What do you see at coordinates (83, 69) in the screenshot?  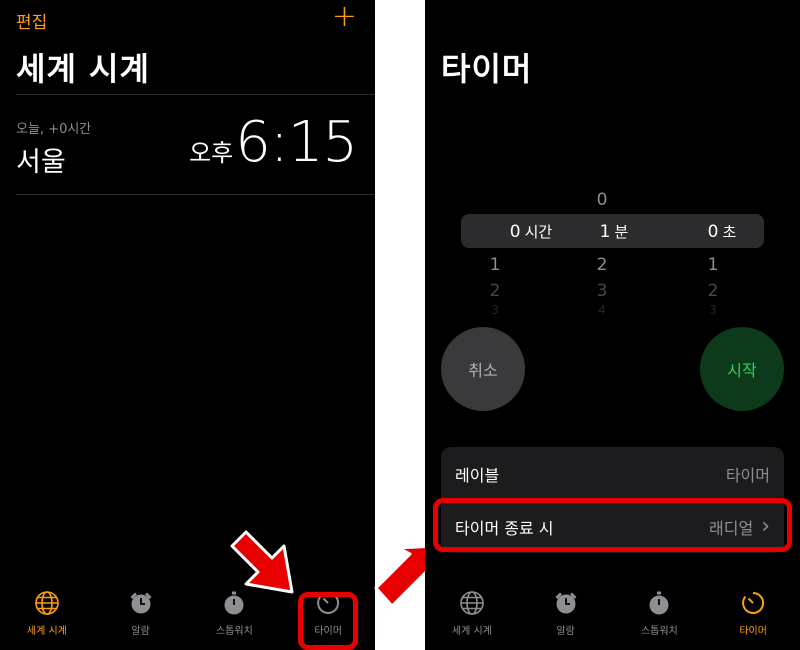 I see `page-title: 세계 시계` at bounding box center [83, 69].